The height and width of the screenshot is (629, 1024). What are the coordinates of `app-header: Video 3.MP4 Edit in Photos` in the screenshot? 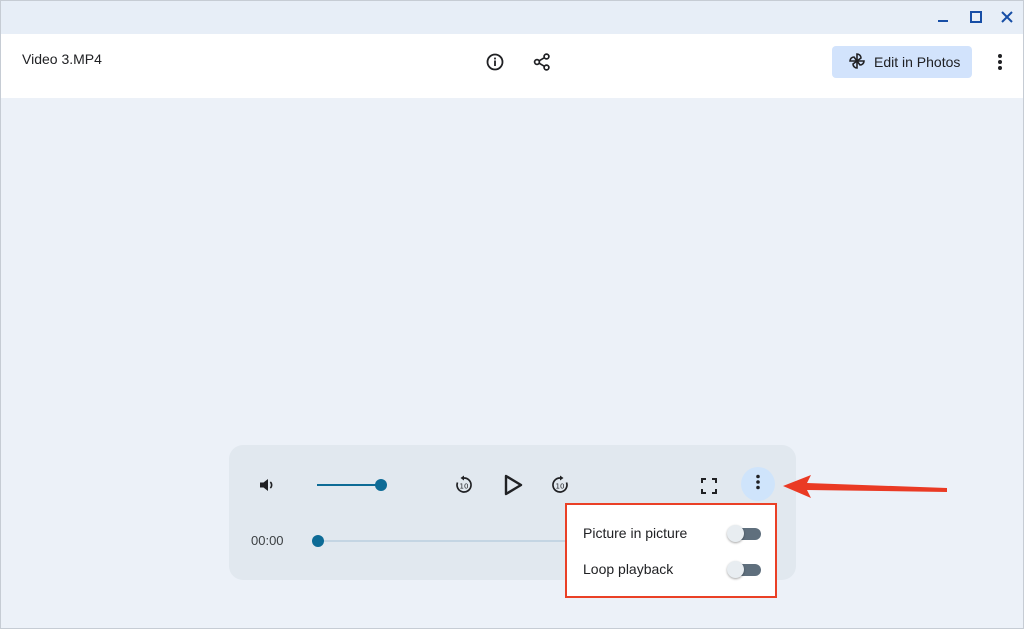 It's located at (512, 66).